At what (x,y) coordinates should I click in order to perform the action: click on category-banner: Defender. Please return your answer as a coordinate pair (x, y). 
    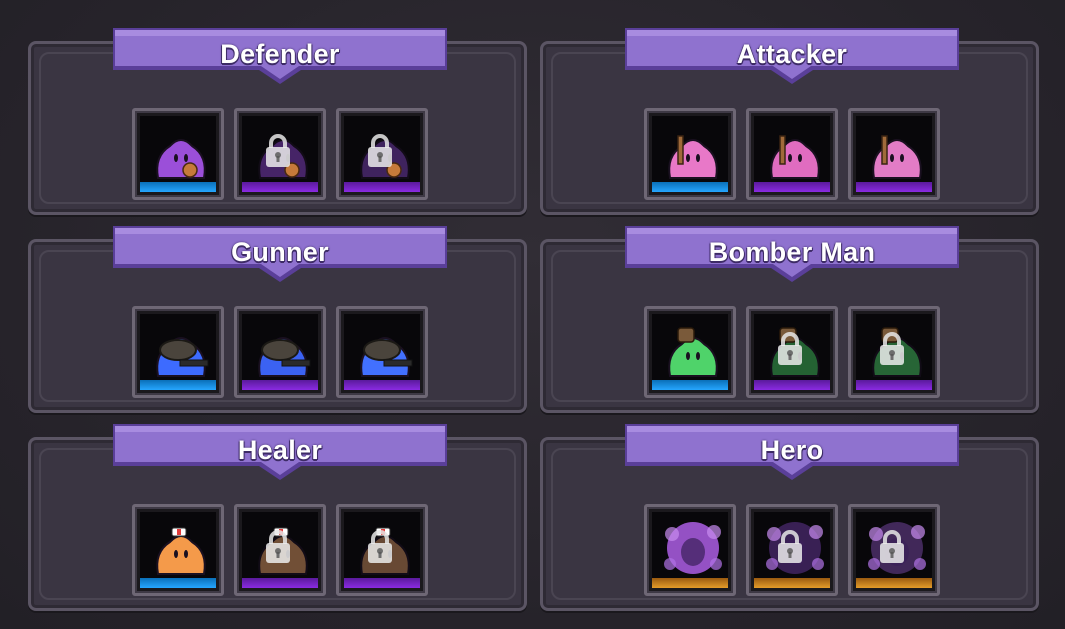
    Looking at the image, I should click on (280, 61).